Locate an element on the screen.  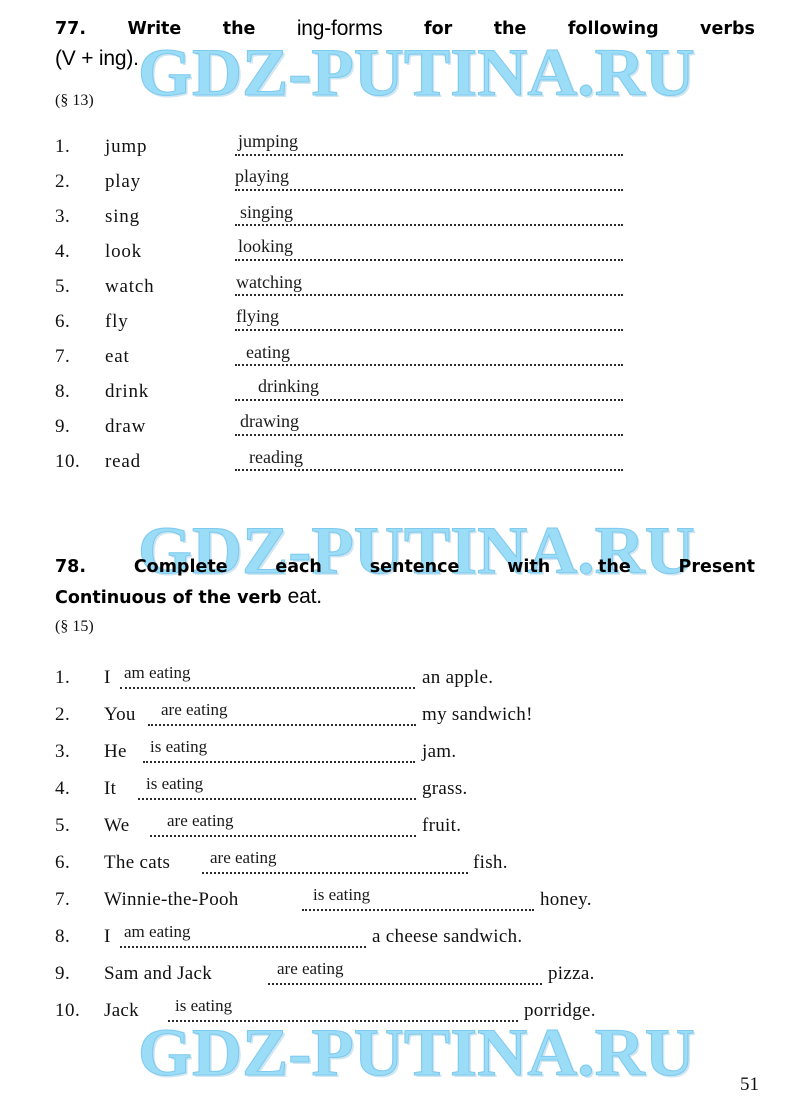
answer-text: drawing is located at coordinates (269, 421).